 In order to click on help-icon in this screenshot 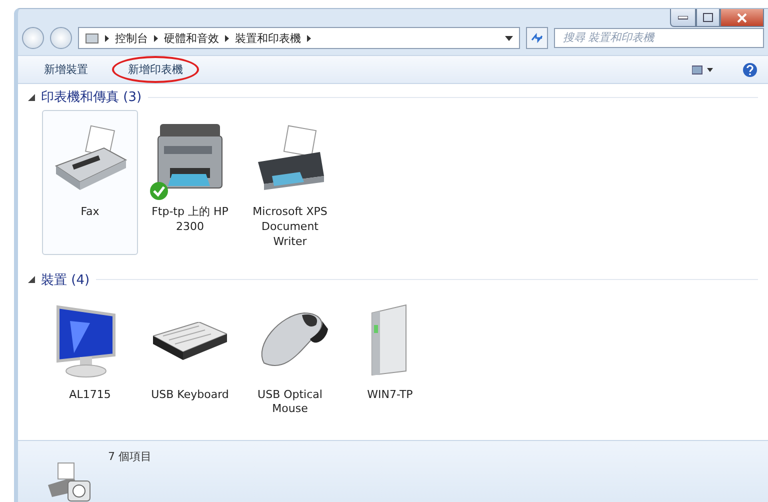, I will do `click(750, 70)`.